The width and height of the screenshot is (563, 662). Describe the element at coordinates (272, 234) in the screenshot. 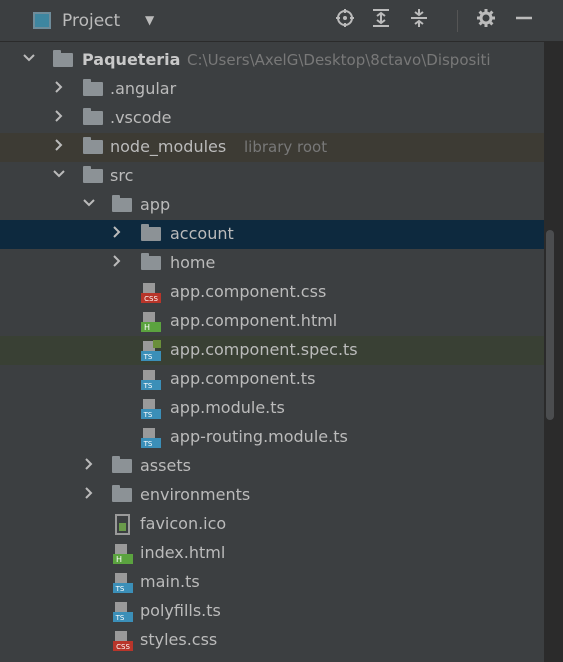

I see `tree-item-account: account` at that location.